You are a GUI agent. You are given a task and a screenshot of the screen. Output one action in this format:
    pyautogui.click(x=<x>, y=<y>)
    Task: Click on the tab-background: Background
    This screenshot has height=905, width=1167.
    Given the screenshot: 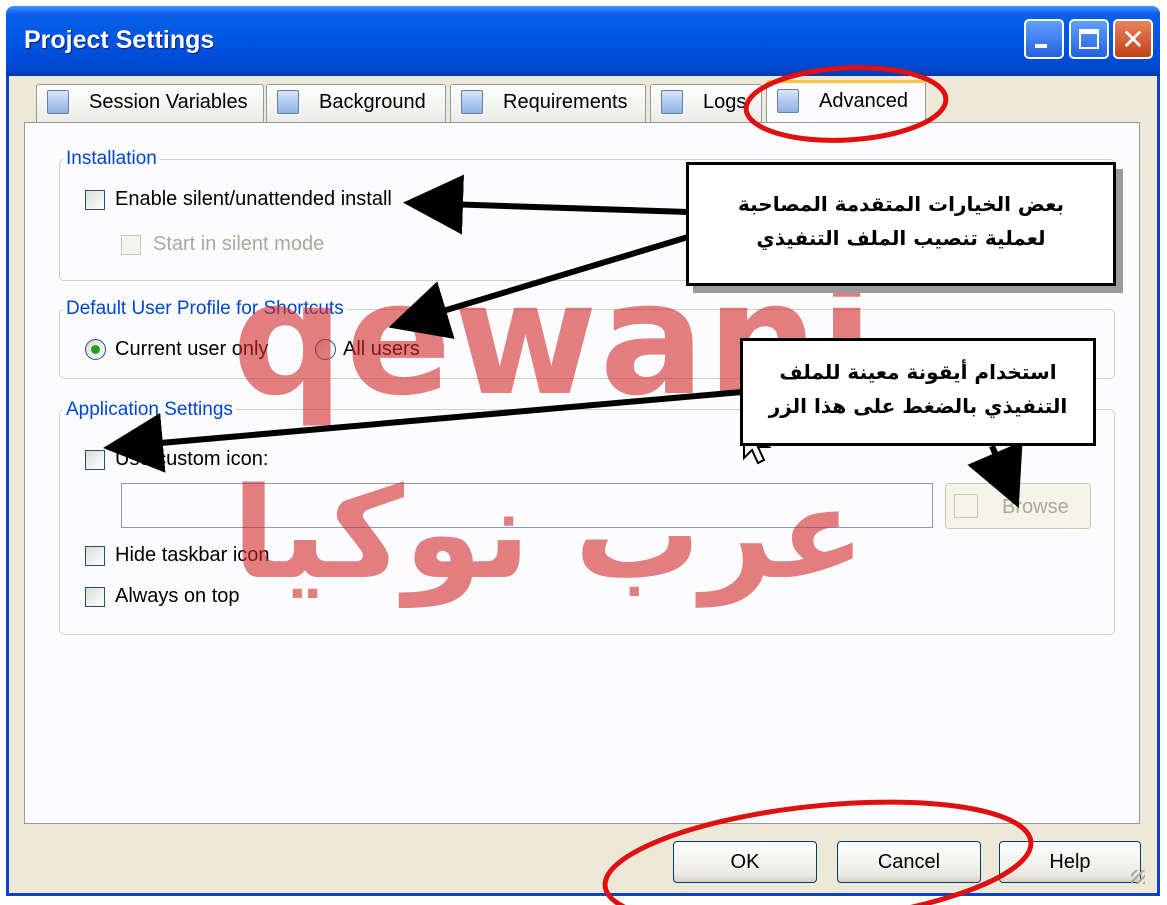 What is the action you would take?
    pyautogui.click(x=356, y=103)
    